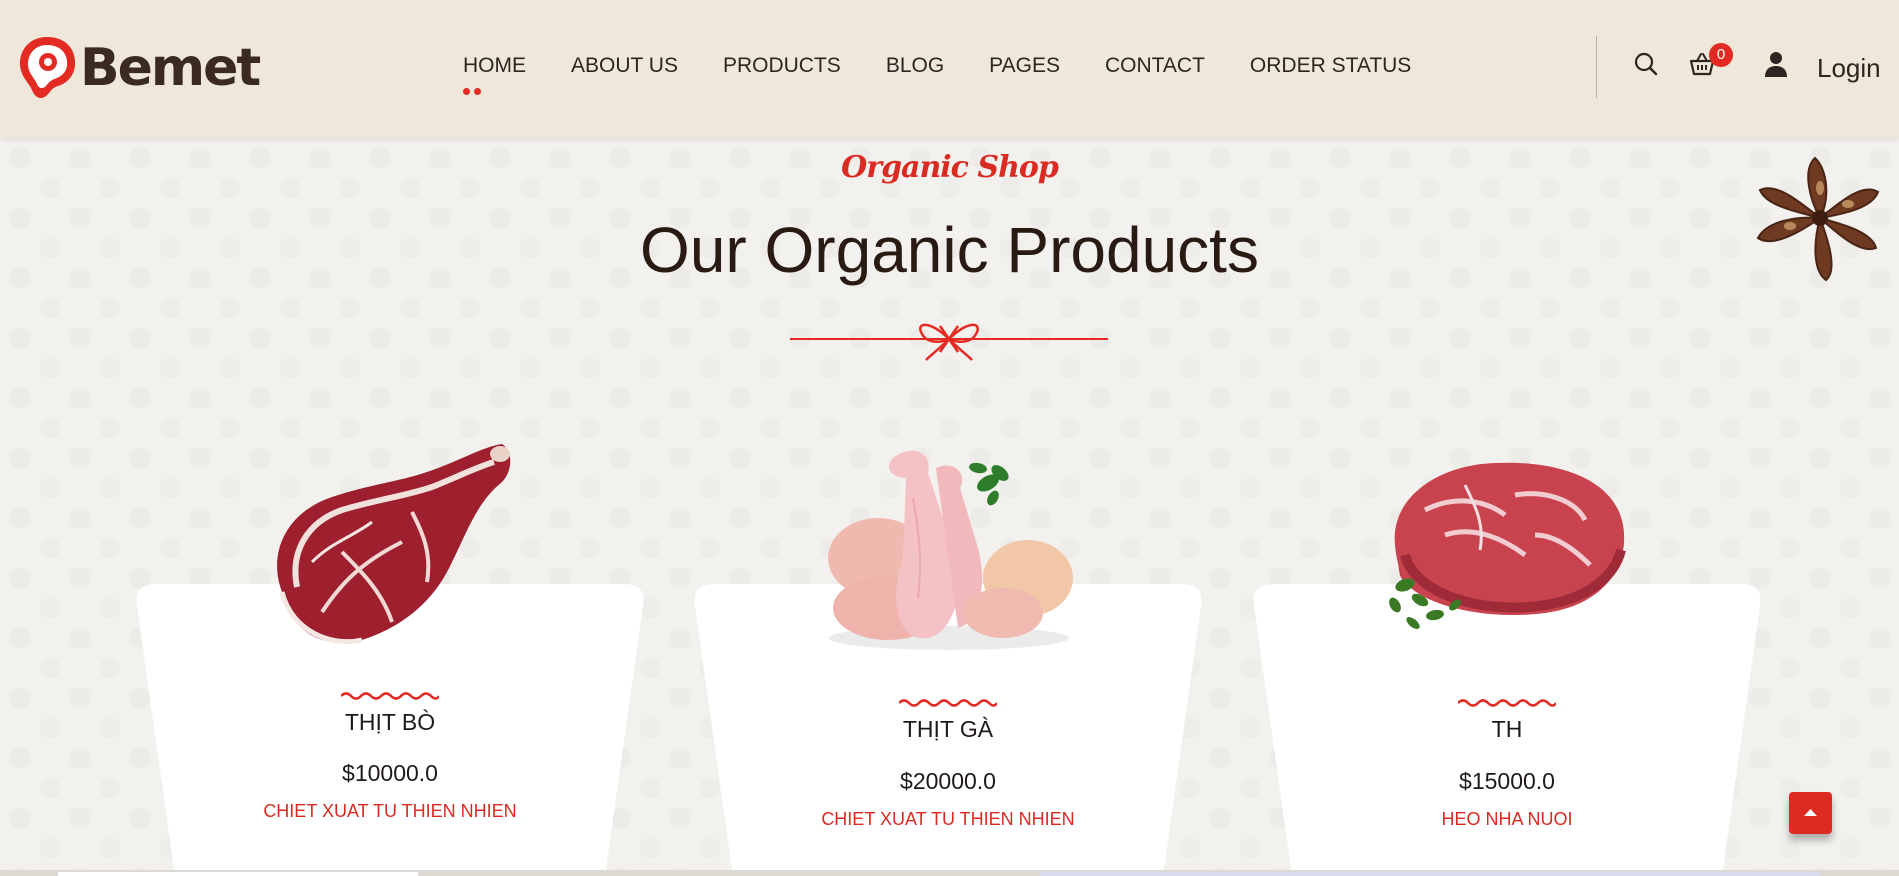 The height and width of the screenshot is (876, 1899). I want to click on login-link: Login, so click(1849, 68).